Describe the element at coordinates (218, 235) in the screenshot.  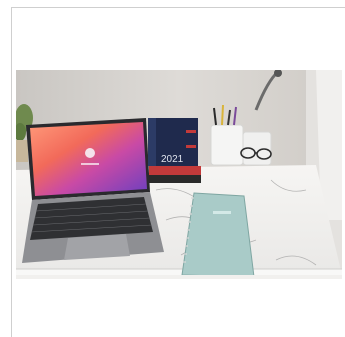
I see `notebook` at that location.